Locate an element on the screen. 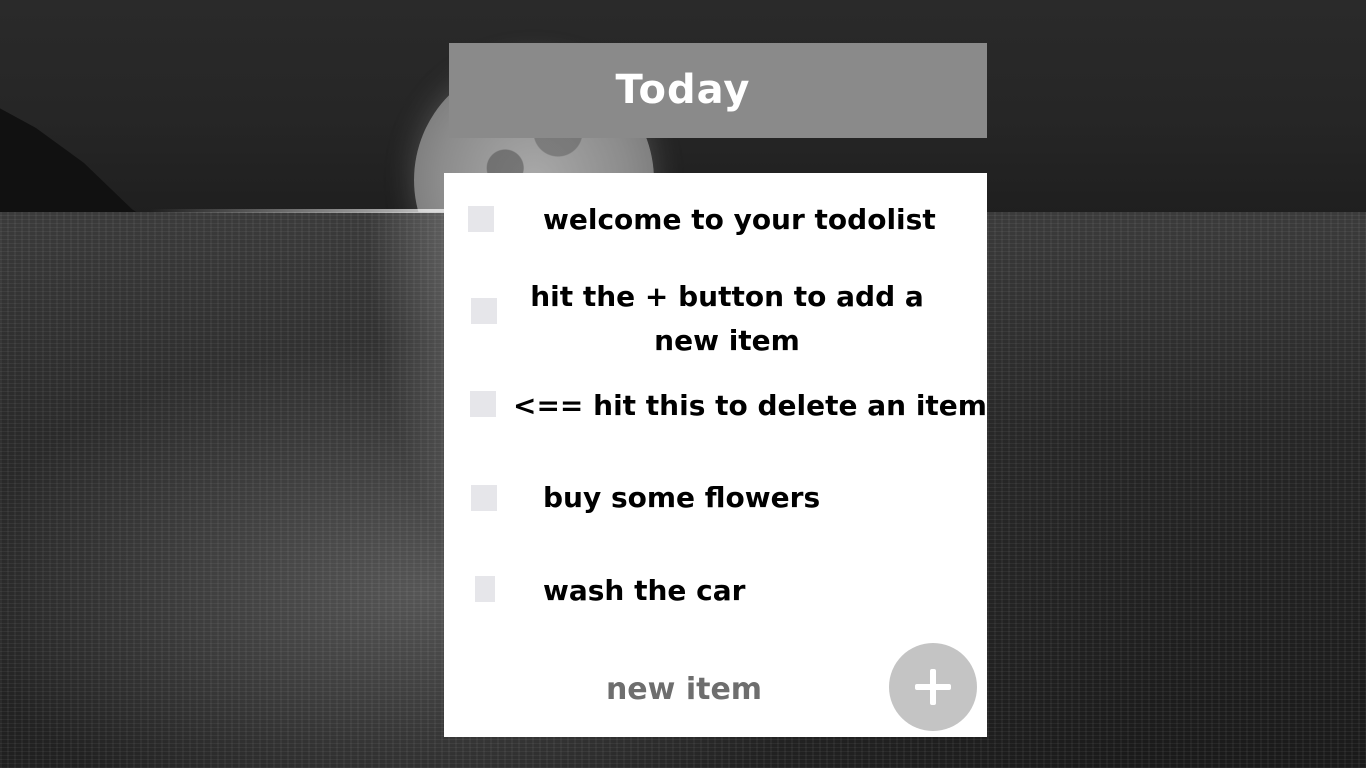 This screenshot has height=768, width=1366. list-item: <== hit this to delete an item is located at coordinates (715, 414).